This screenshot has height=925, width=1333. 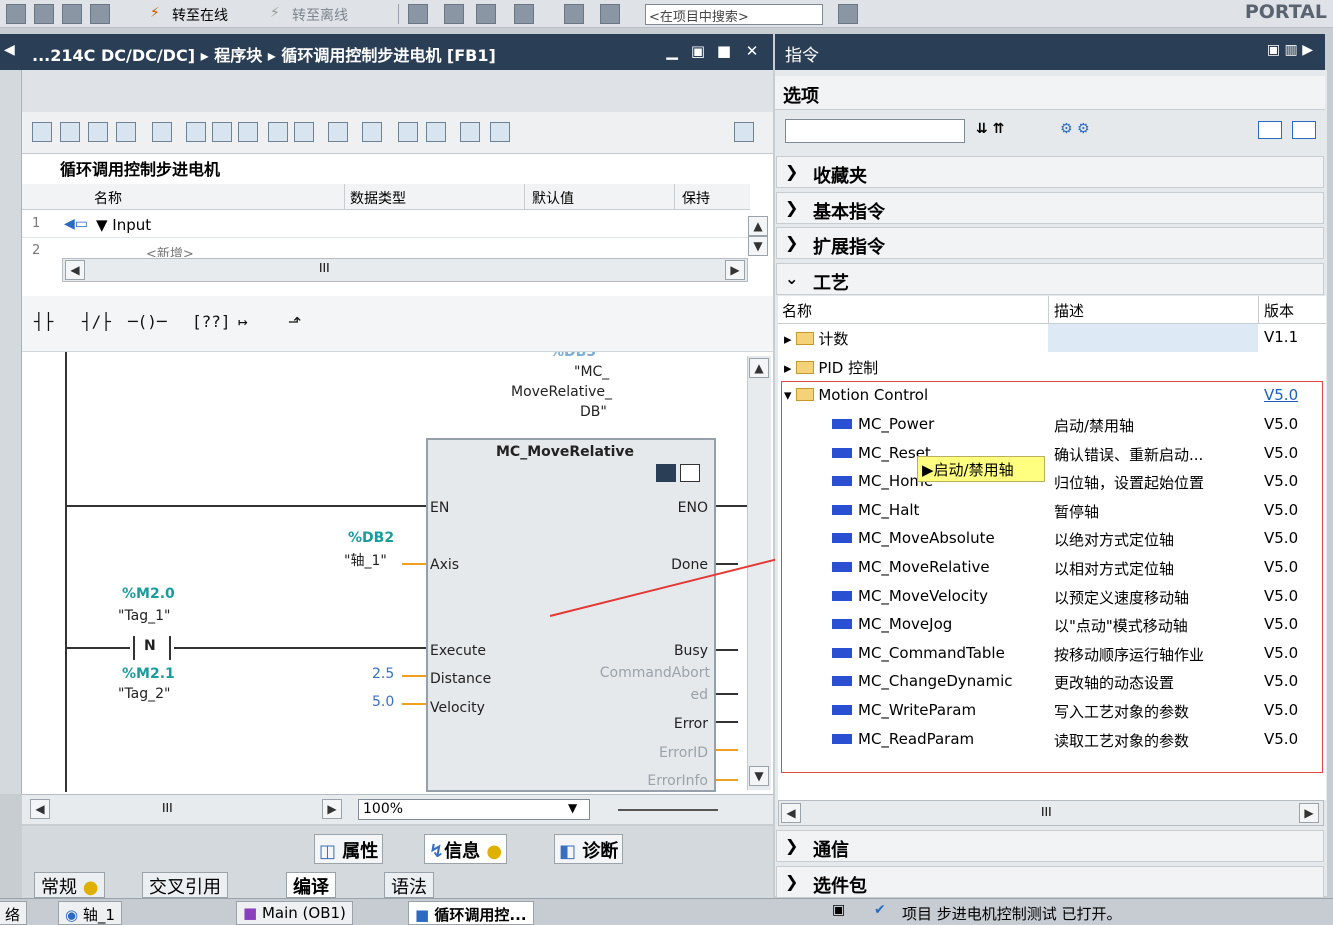 I want to click on nc-contact-icon: ┤/├, so click(x=96, y=321).